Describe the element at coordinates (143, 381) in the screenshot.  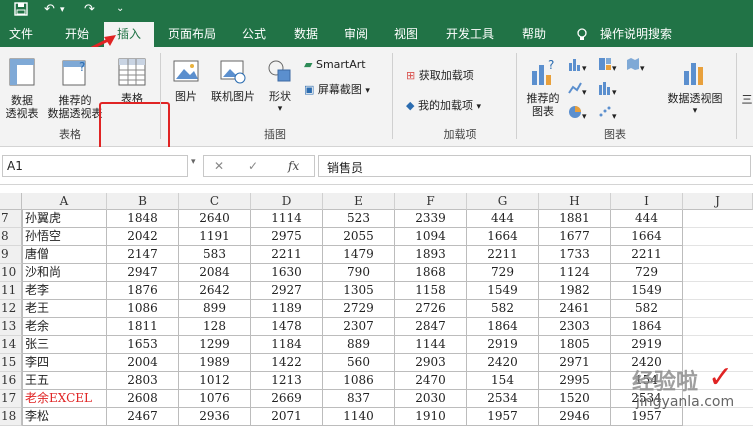
I see `value-cell: 2803` at that location.